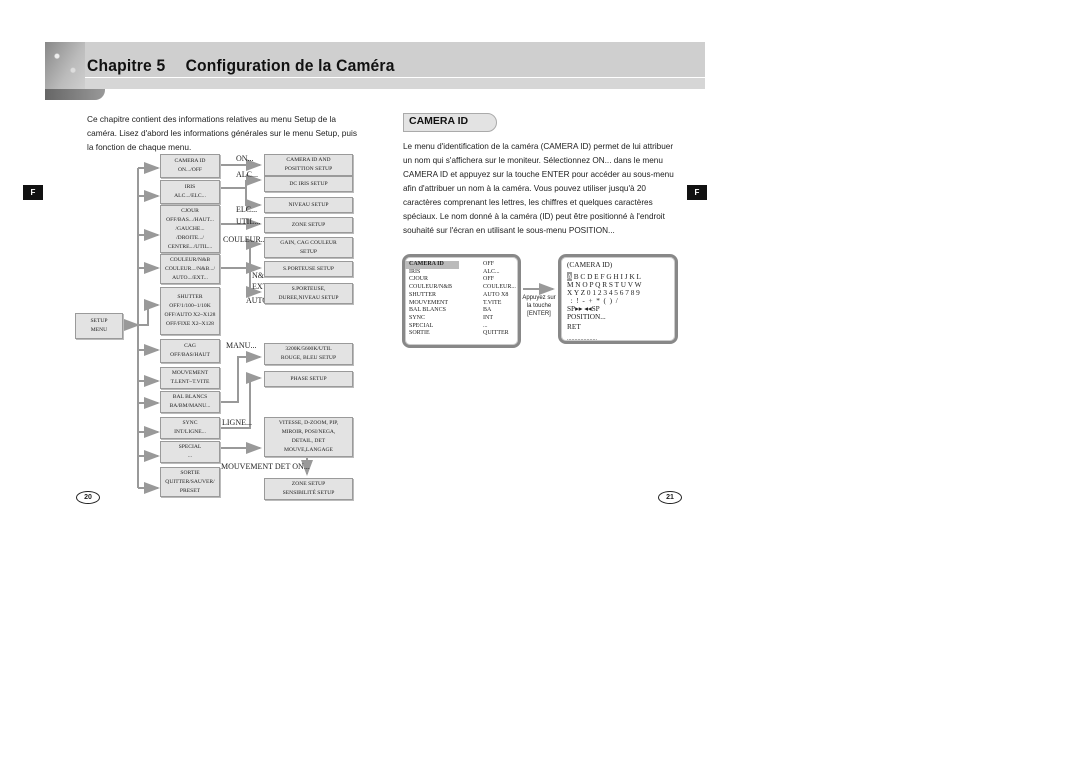  What do you see at coordinates (190, 382) in the screenshot?
I see `item-line: T.LENT~T.VITE` at bounding box center [190, 382].